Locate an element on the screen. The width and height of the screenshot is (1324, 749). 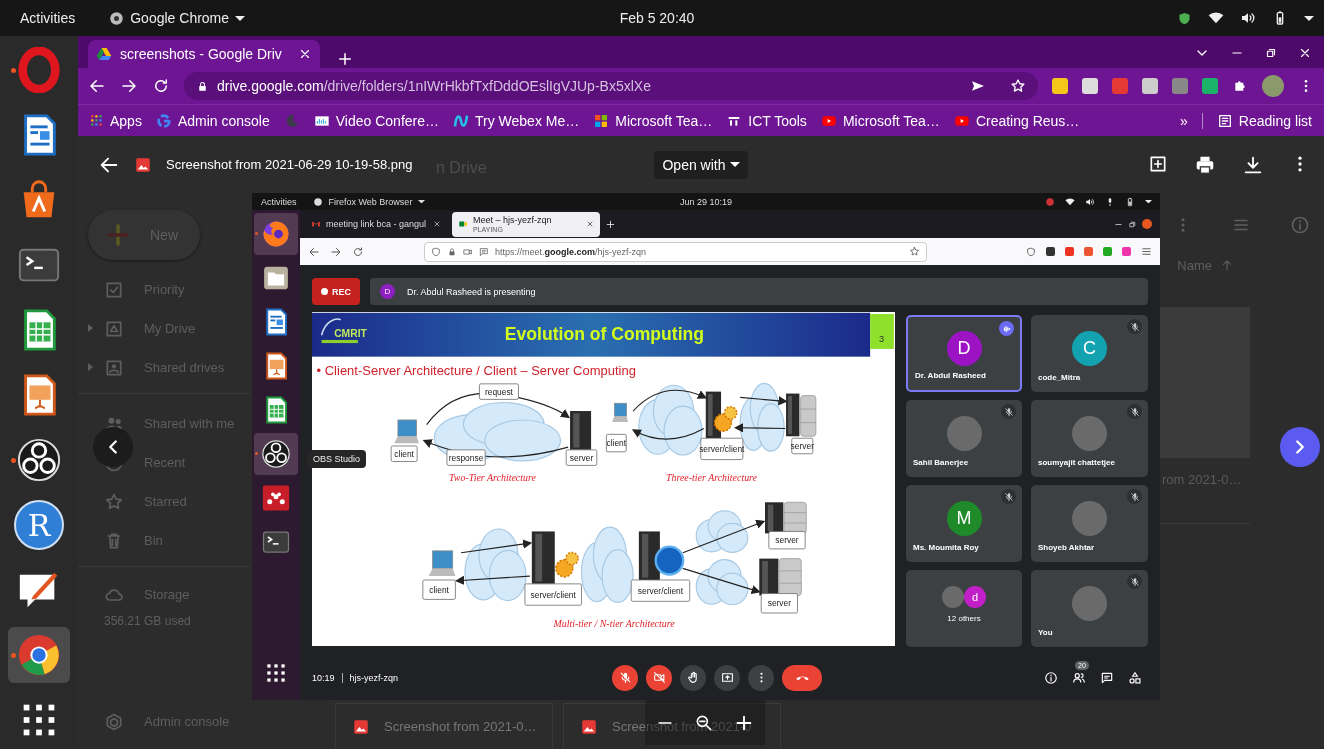
participant-name: Sahil Banerjee is located at coordinates (941, 462).